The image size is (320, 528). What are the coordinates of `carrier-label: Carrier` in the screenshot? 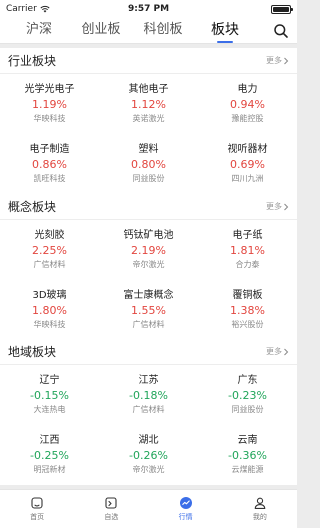 It's located at (21, 9).